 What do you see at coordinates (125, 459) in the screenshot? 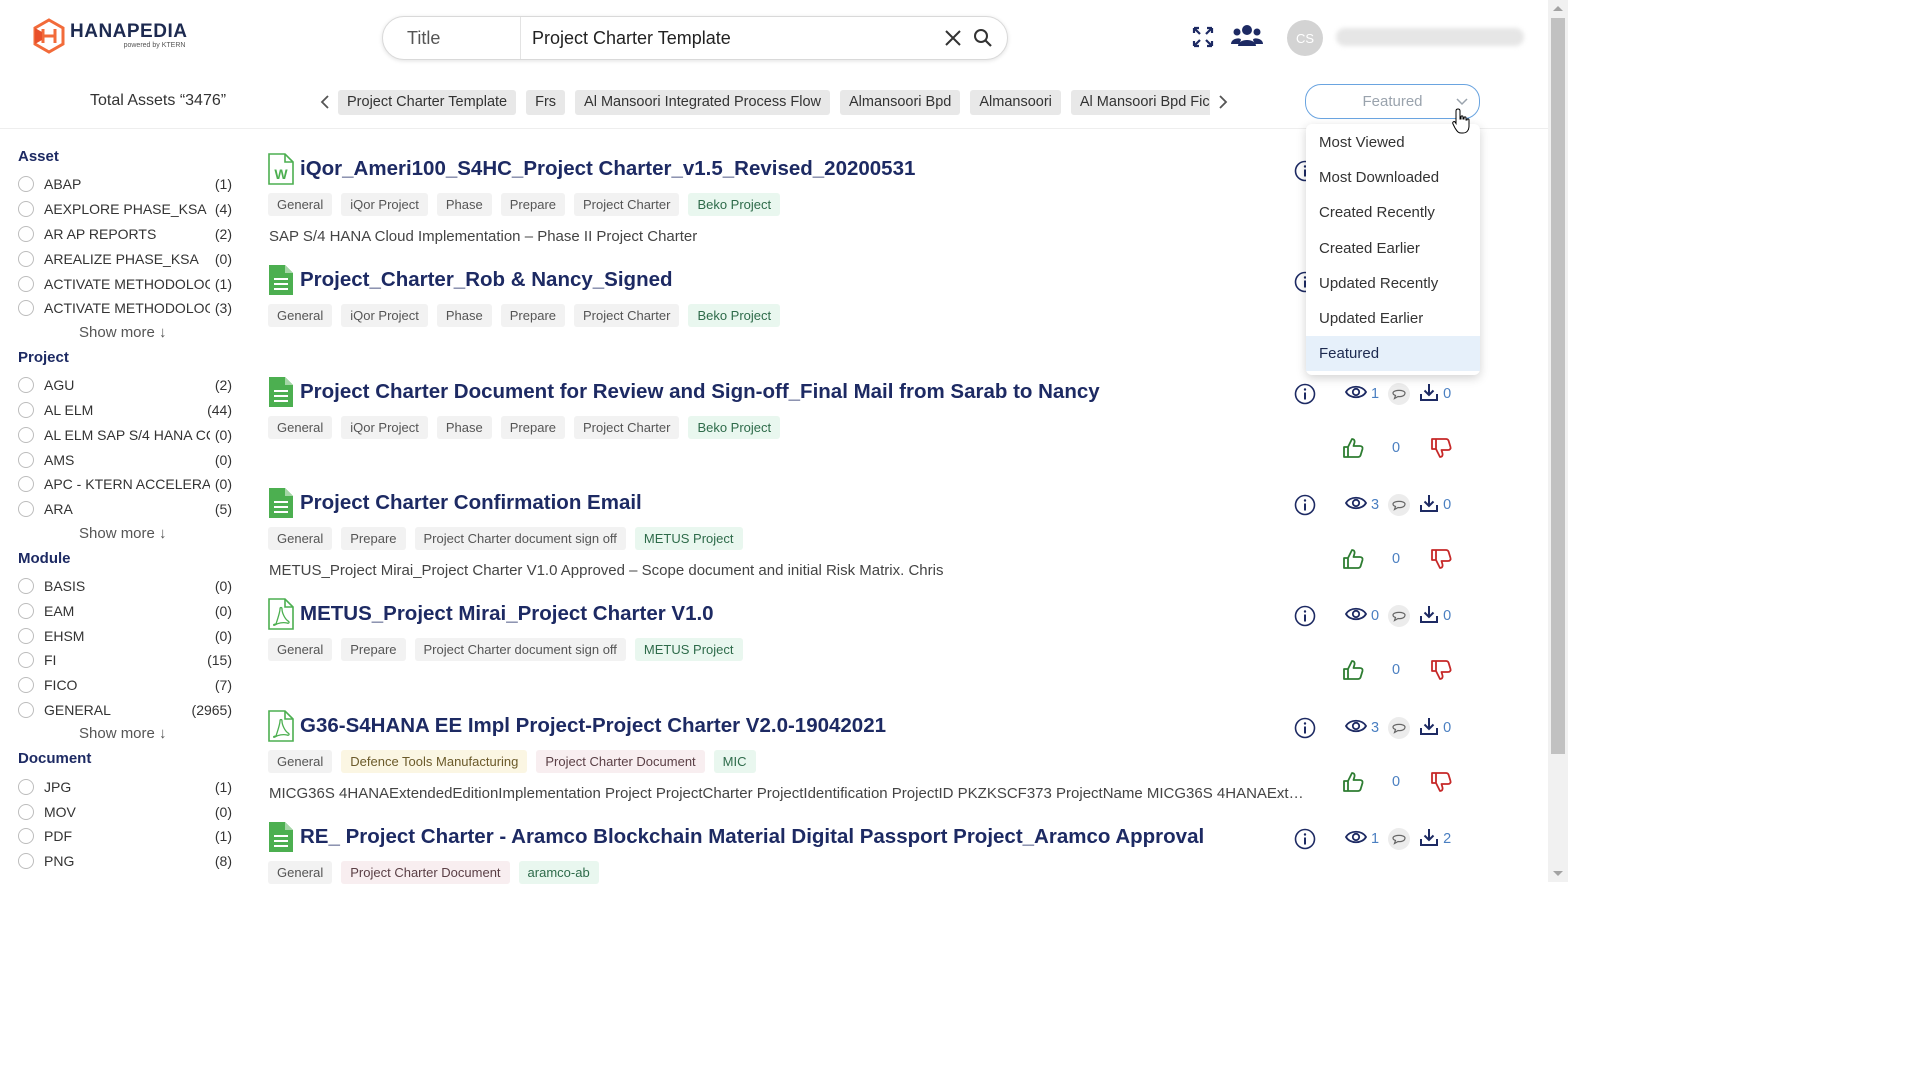
I see `filter-item: AMS (0)` at bounding box center [125, 459].